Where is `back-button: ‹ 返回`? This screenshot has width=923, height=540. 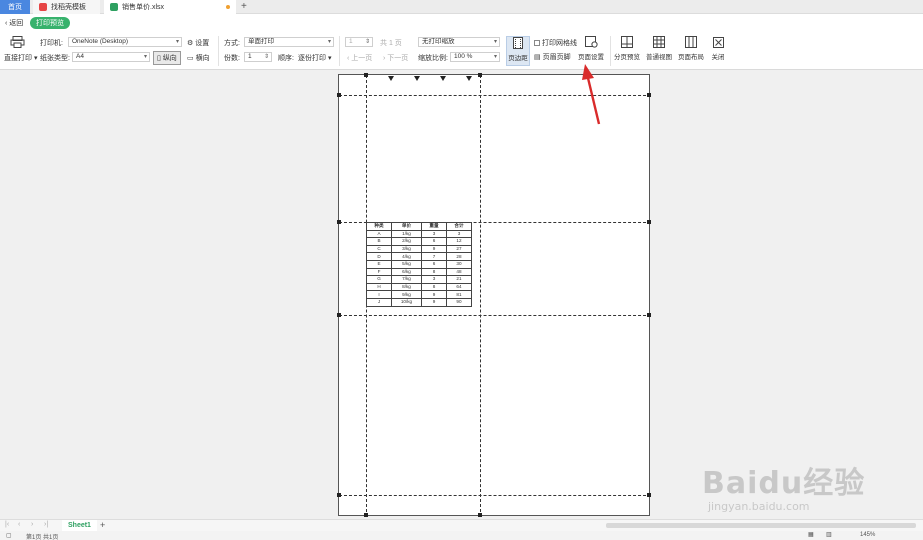 back-button: ‹ 返回 is located at coordinates (14, 23).